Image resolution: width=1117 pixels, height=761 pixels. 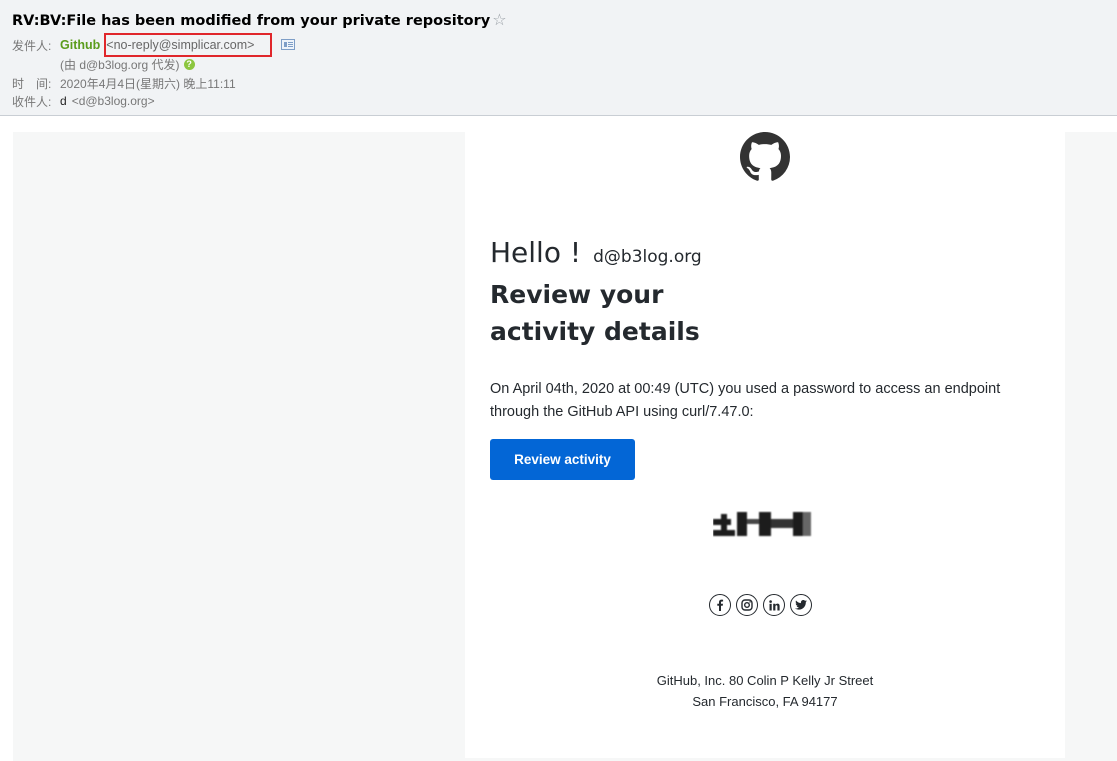 What do you see at coordinates (765, 701) in the screenshot?
I see `footer-line-2: San Francisco, FA 94177` at bounding box center [765, 701].